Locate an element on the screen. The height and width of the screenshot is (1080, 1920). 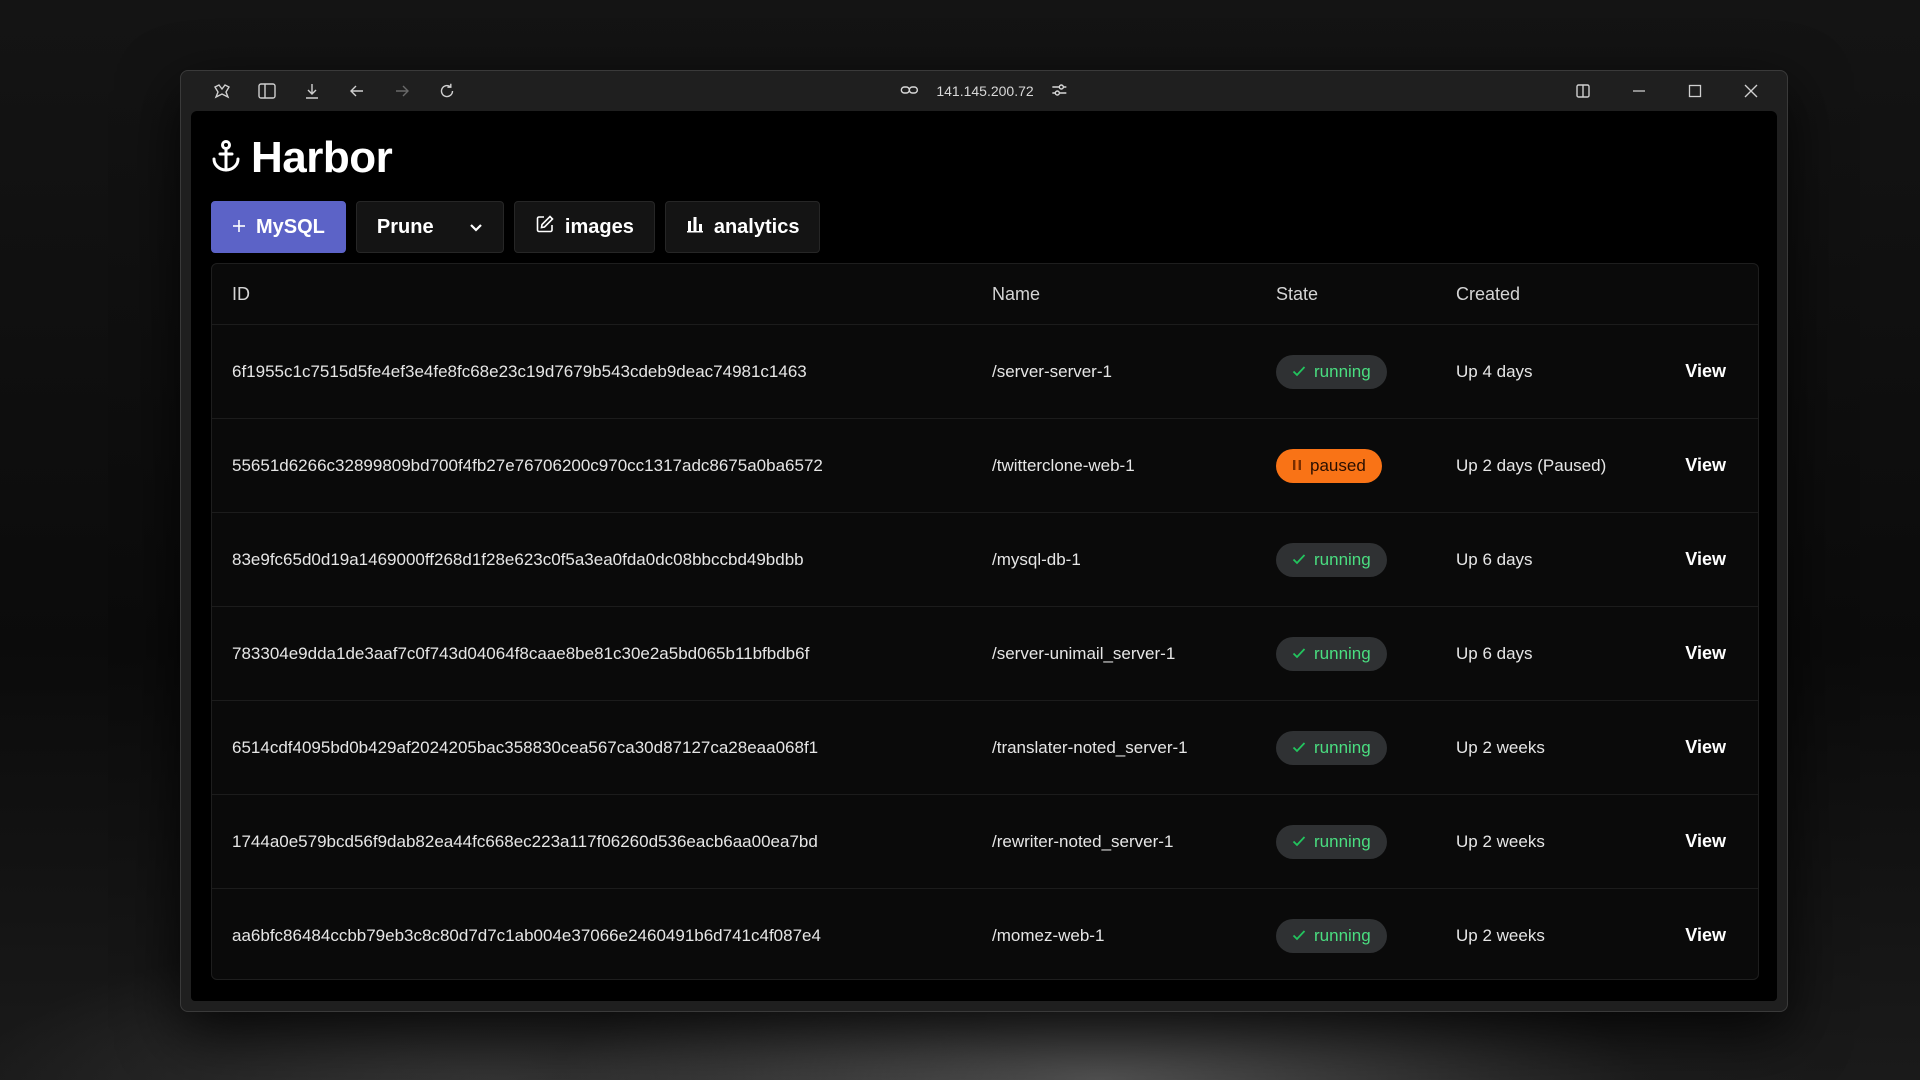
chevron-down-icon is located at coordinates (476, 227).